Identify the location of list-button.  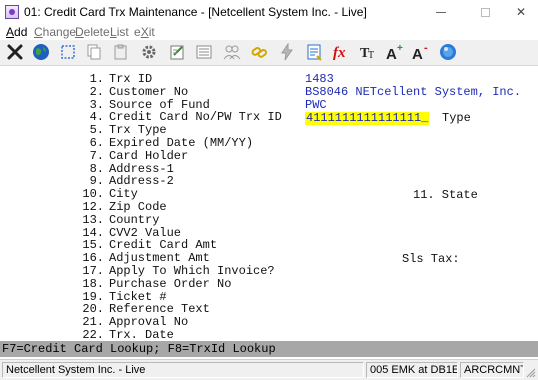
(204, 52).